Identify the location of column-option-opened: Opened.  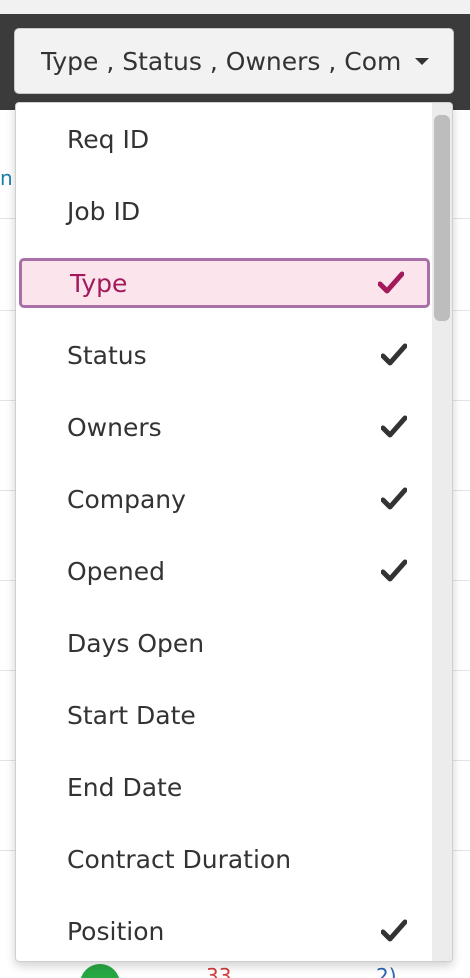
(225, 571).